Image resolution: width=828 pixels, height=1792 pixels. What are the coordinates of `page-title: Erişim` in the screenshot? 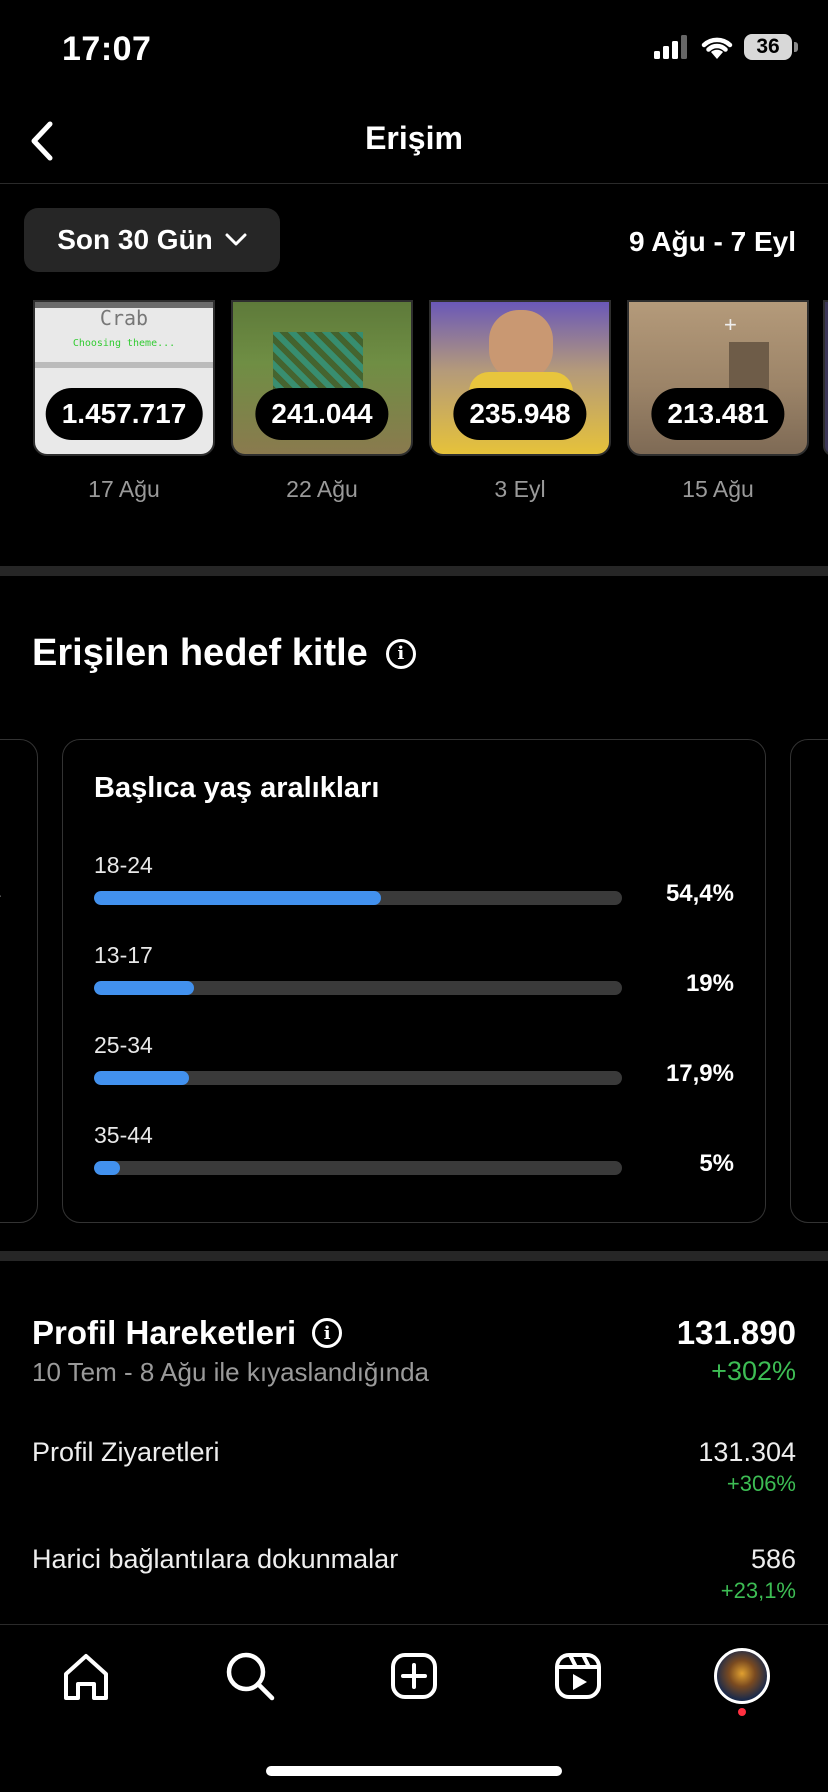 It's located at (414, 138).